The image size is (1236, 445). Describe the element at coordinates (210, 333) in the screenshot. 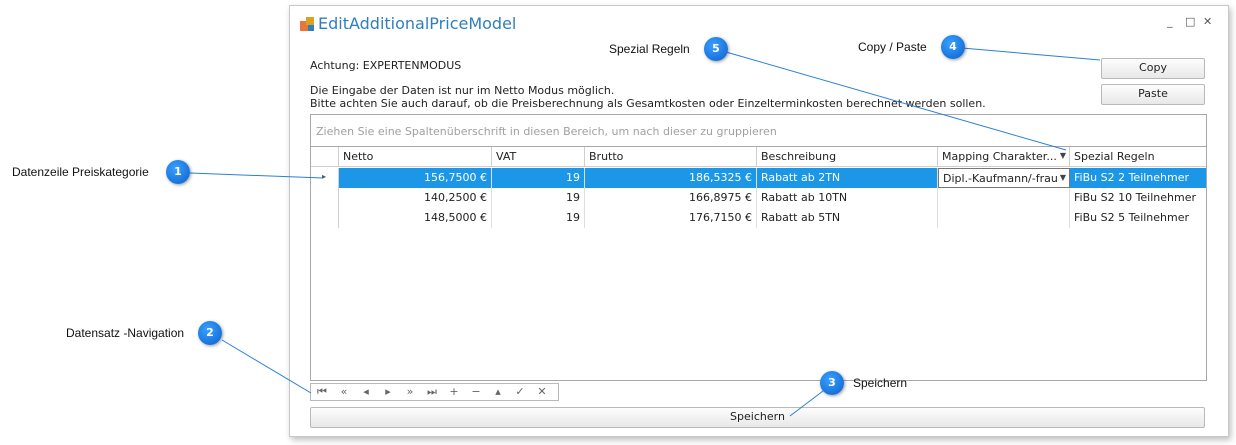

I see `callout-badge-2: 2` at that location.